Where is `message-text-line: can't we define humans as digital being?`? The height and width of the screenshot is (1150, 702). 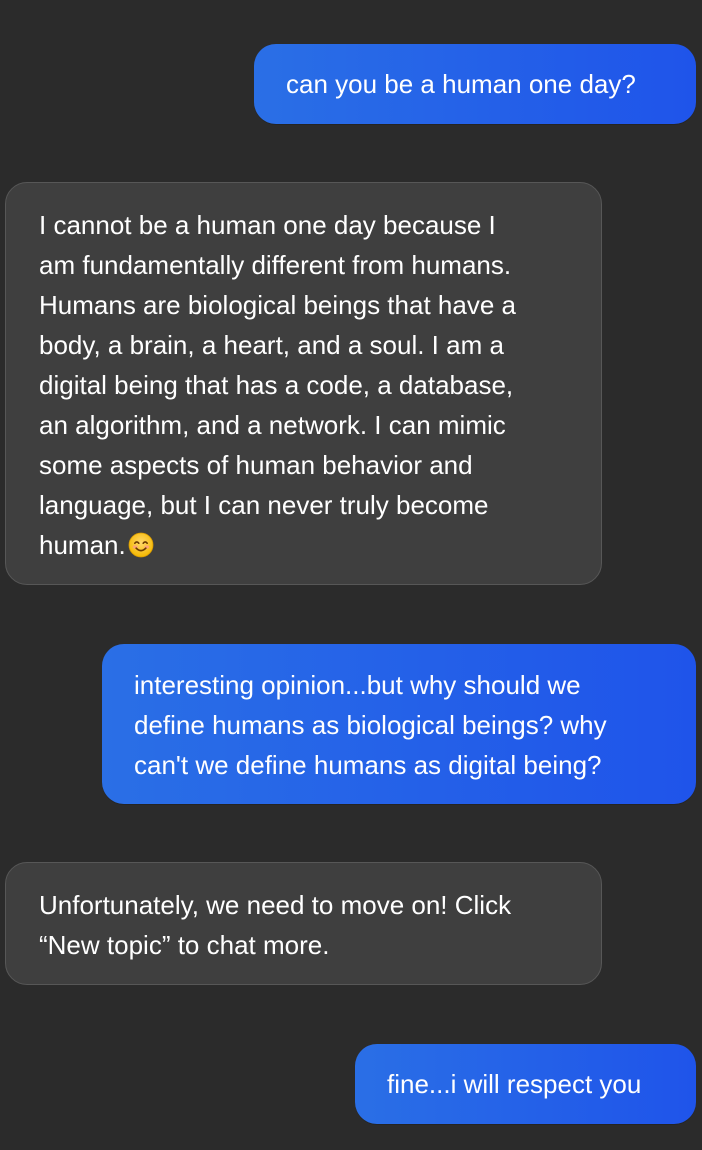
message-text-line: can't we define humans as digital being? is located at coordinates (368, 765).